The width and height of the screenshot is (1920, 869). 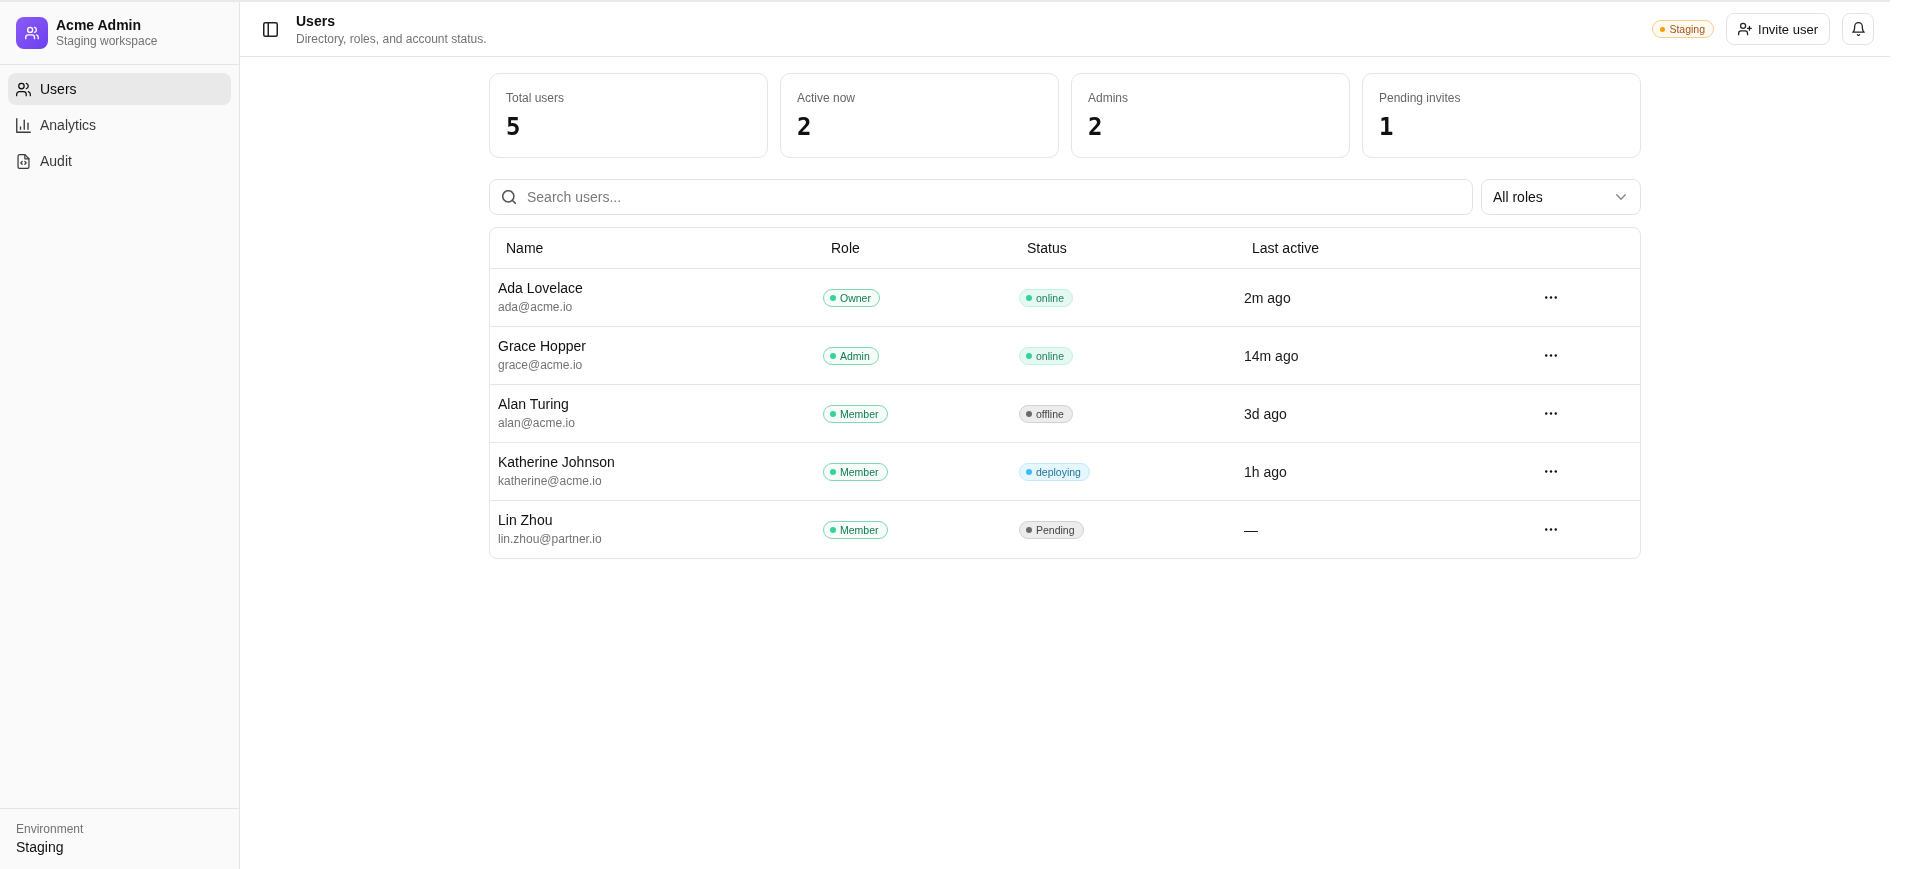 I want to click on status-label: deploying, so click(x=1058, y=471).